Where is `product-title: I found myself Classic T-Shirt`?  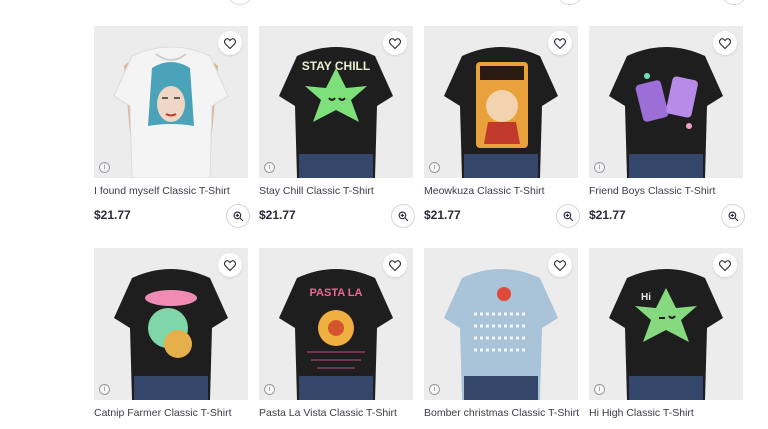
product-title: I found myself Classic T-Shirt is located at coordinates (171, 192).